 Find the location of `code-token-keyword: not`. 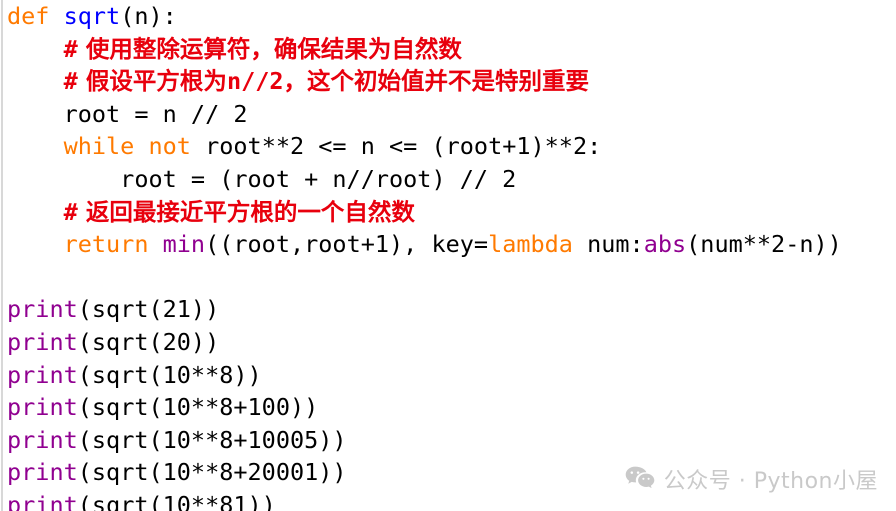

code-token-keyword: not is located at coordinates (169, 146).